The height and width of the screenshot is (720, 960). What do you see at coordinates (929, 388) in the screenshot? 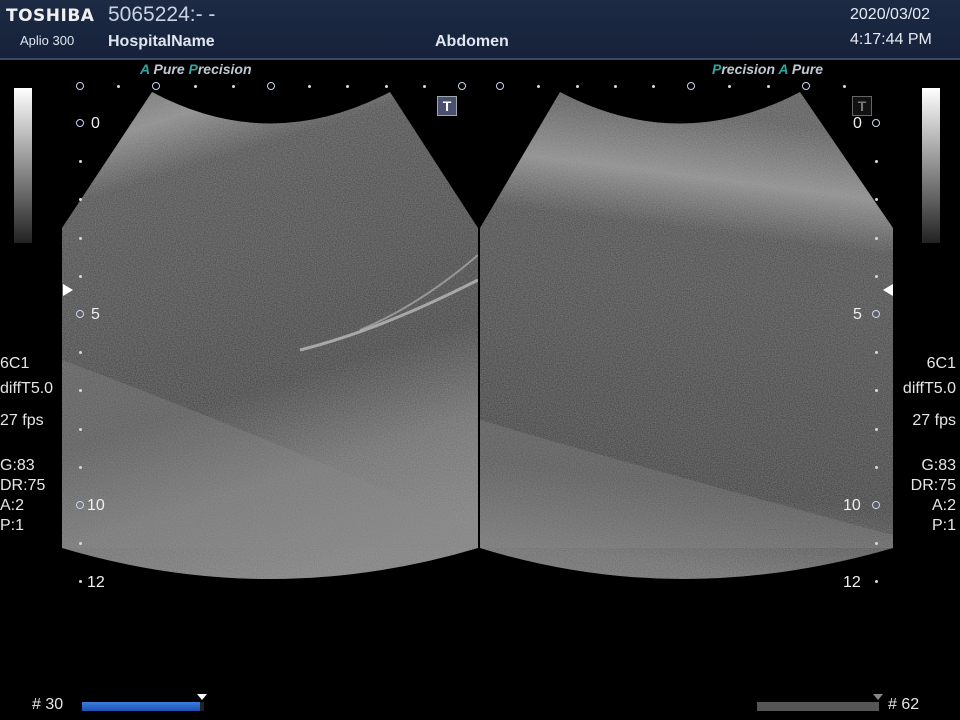
I see `right-mode: diffT5.0` at bounding box center [929, 388].